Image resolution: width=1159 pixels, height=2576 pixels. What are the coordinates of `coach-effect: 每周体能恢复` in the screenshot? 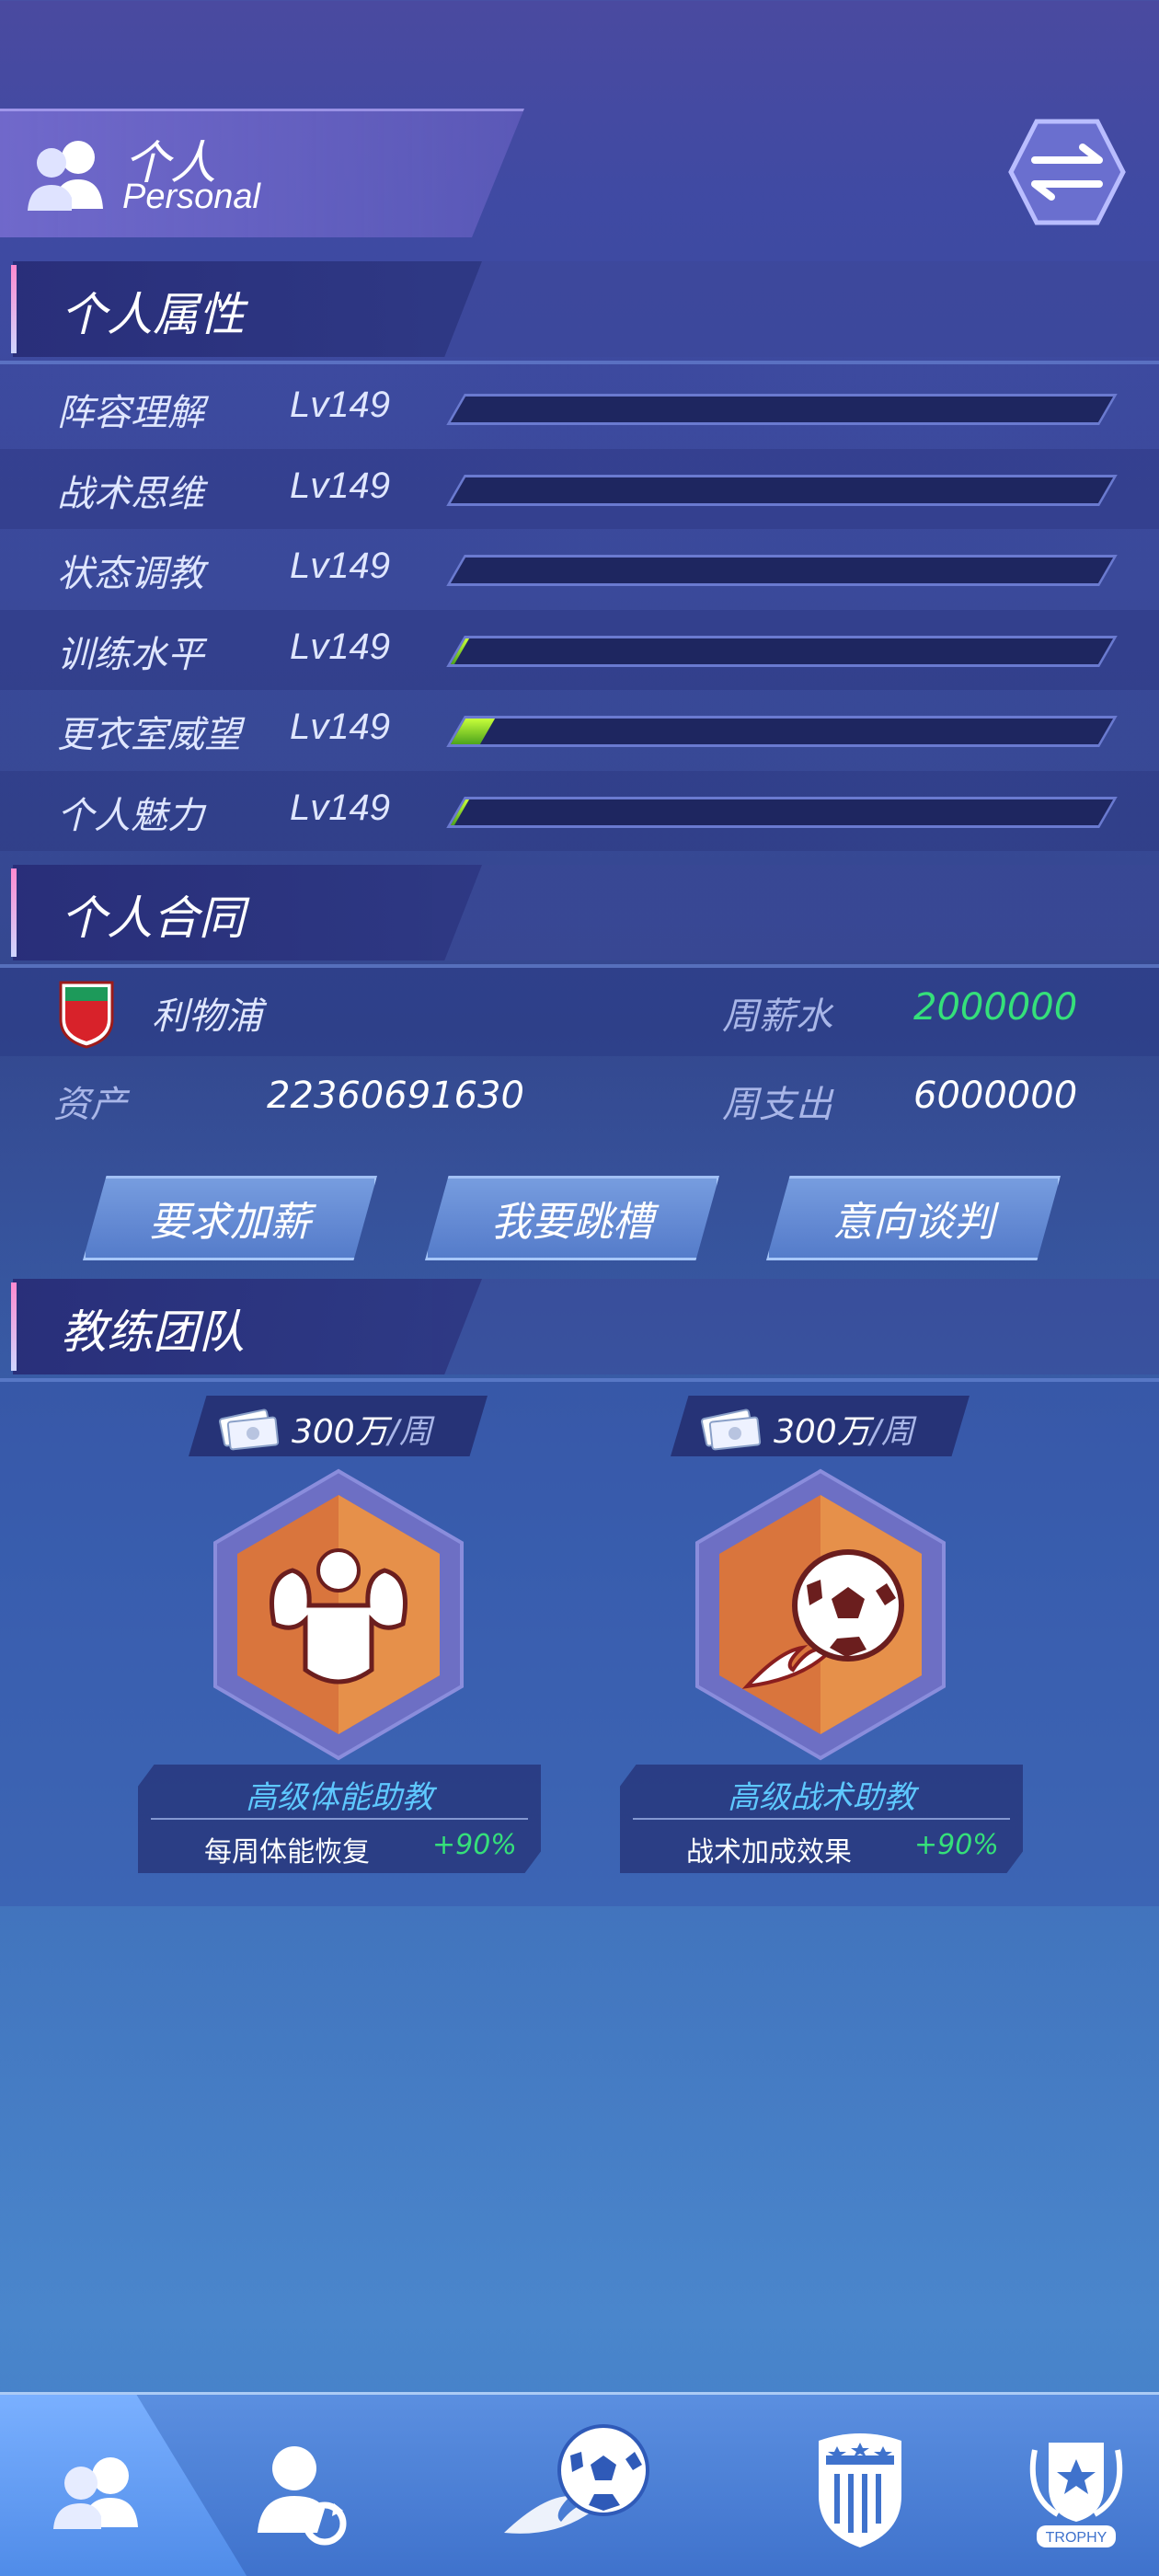 It's located at (287, 1852).